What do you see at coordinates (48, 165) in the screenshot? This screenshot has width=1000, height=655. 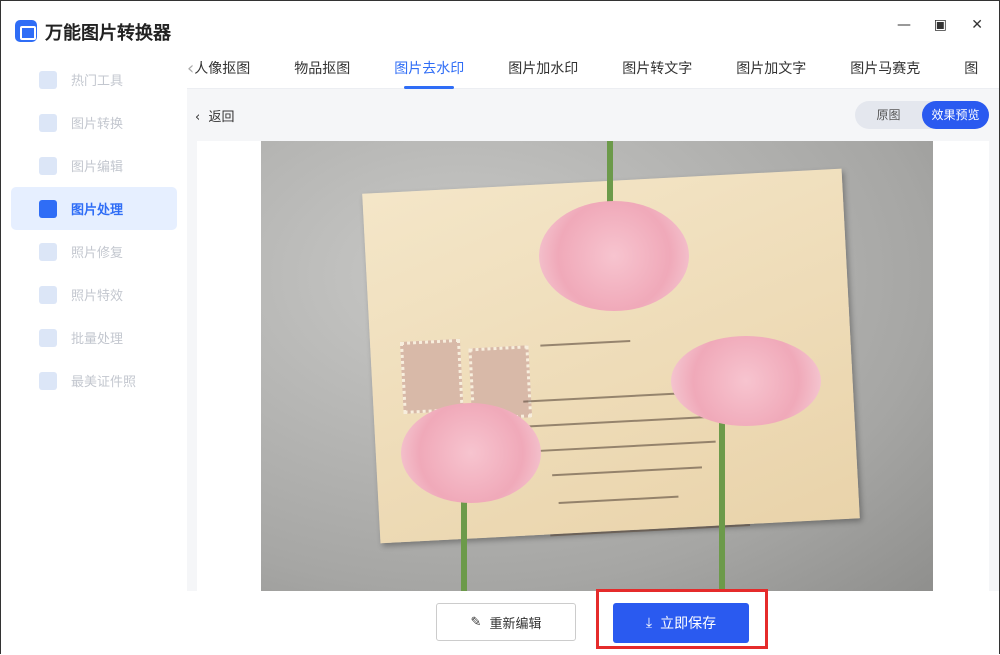 I see `image-edit-icon` at bounding box center [48, 165].